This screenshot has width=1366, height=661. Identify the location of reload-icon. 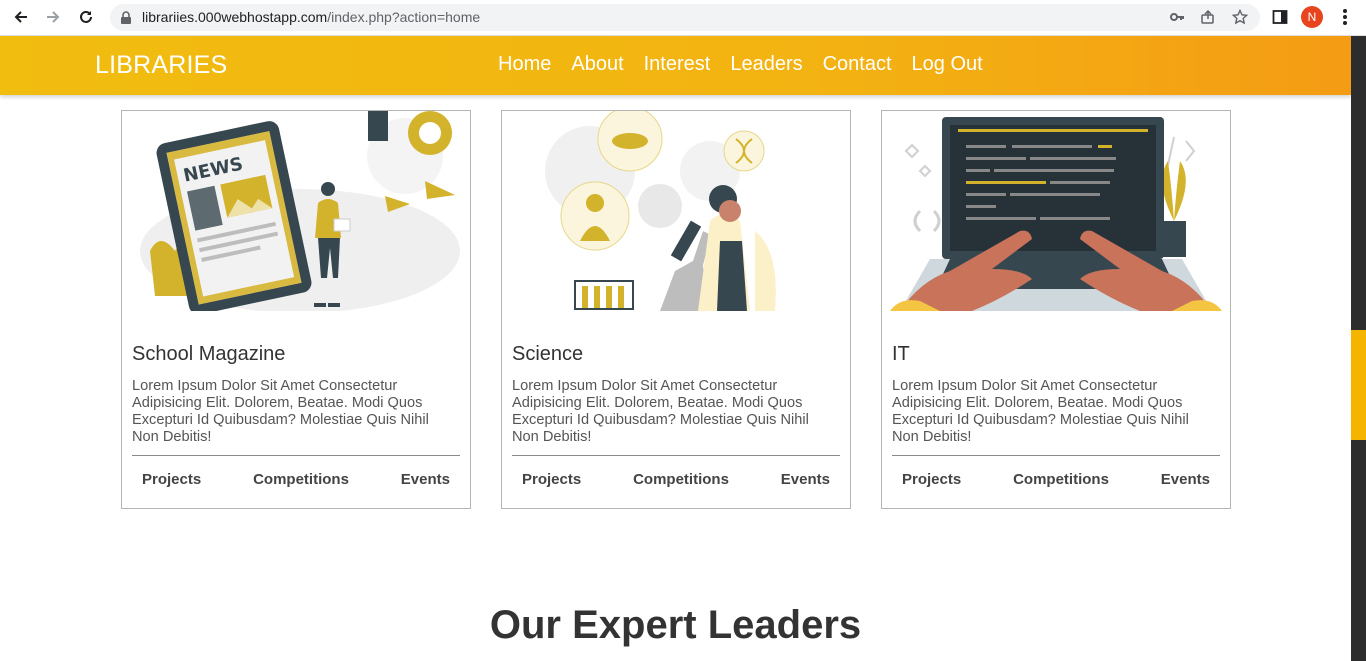
(86, 16).